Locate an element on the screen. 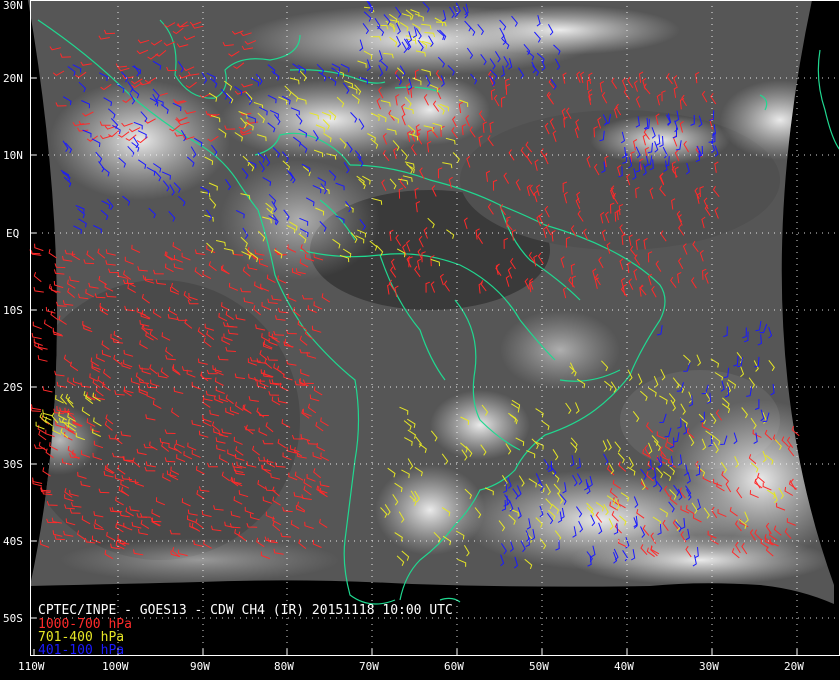 The width and height of the screenshot is (840, 680). lon-label-100w: 100W is located at coordinates (115, 666).